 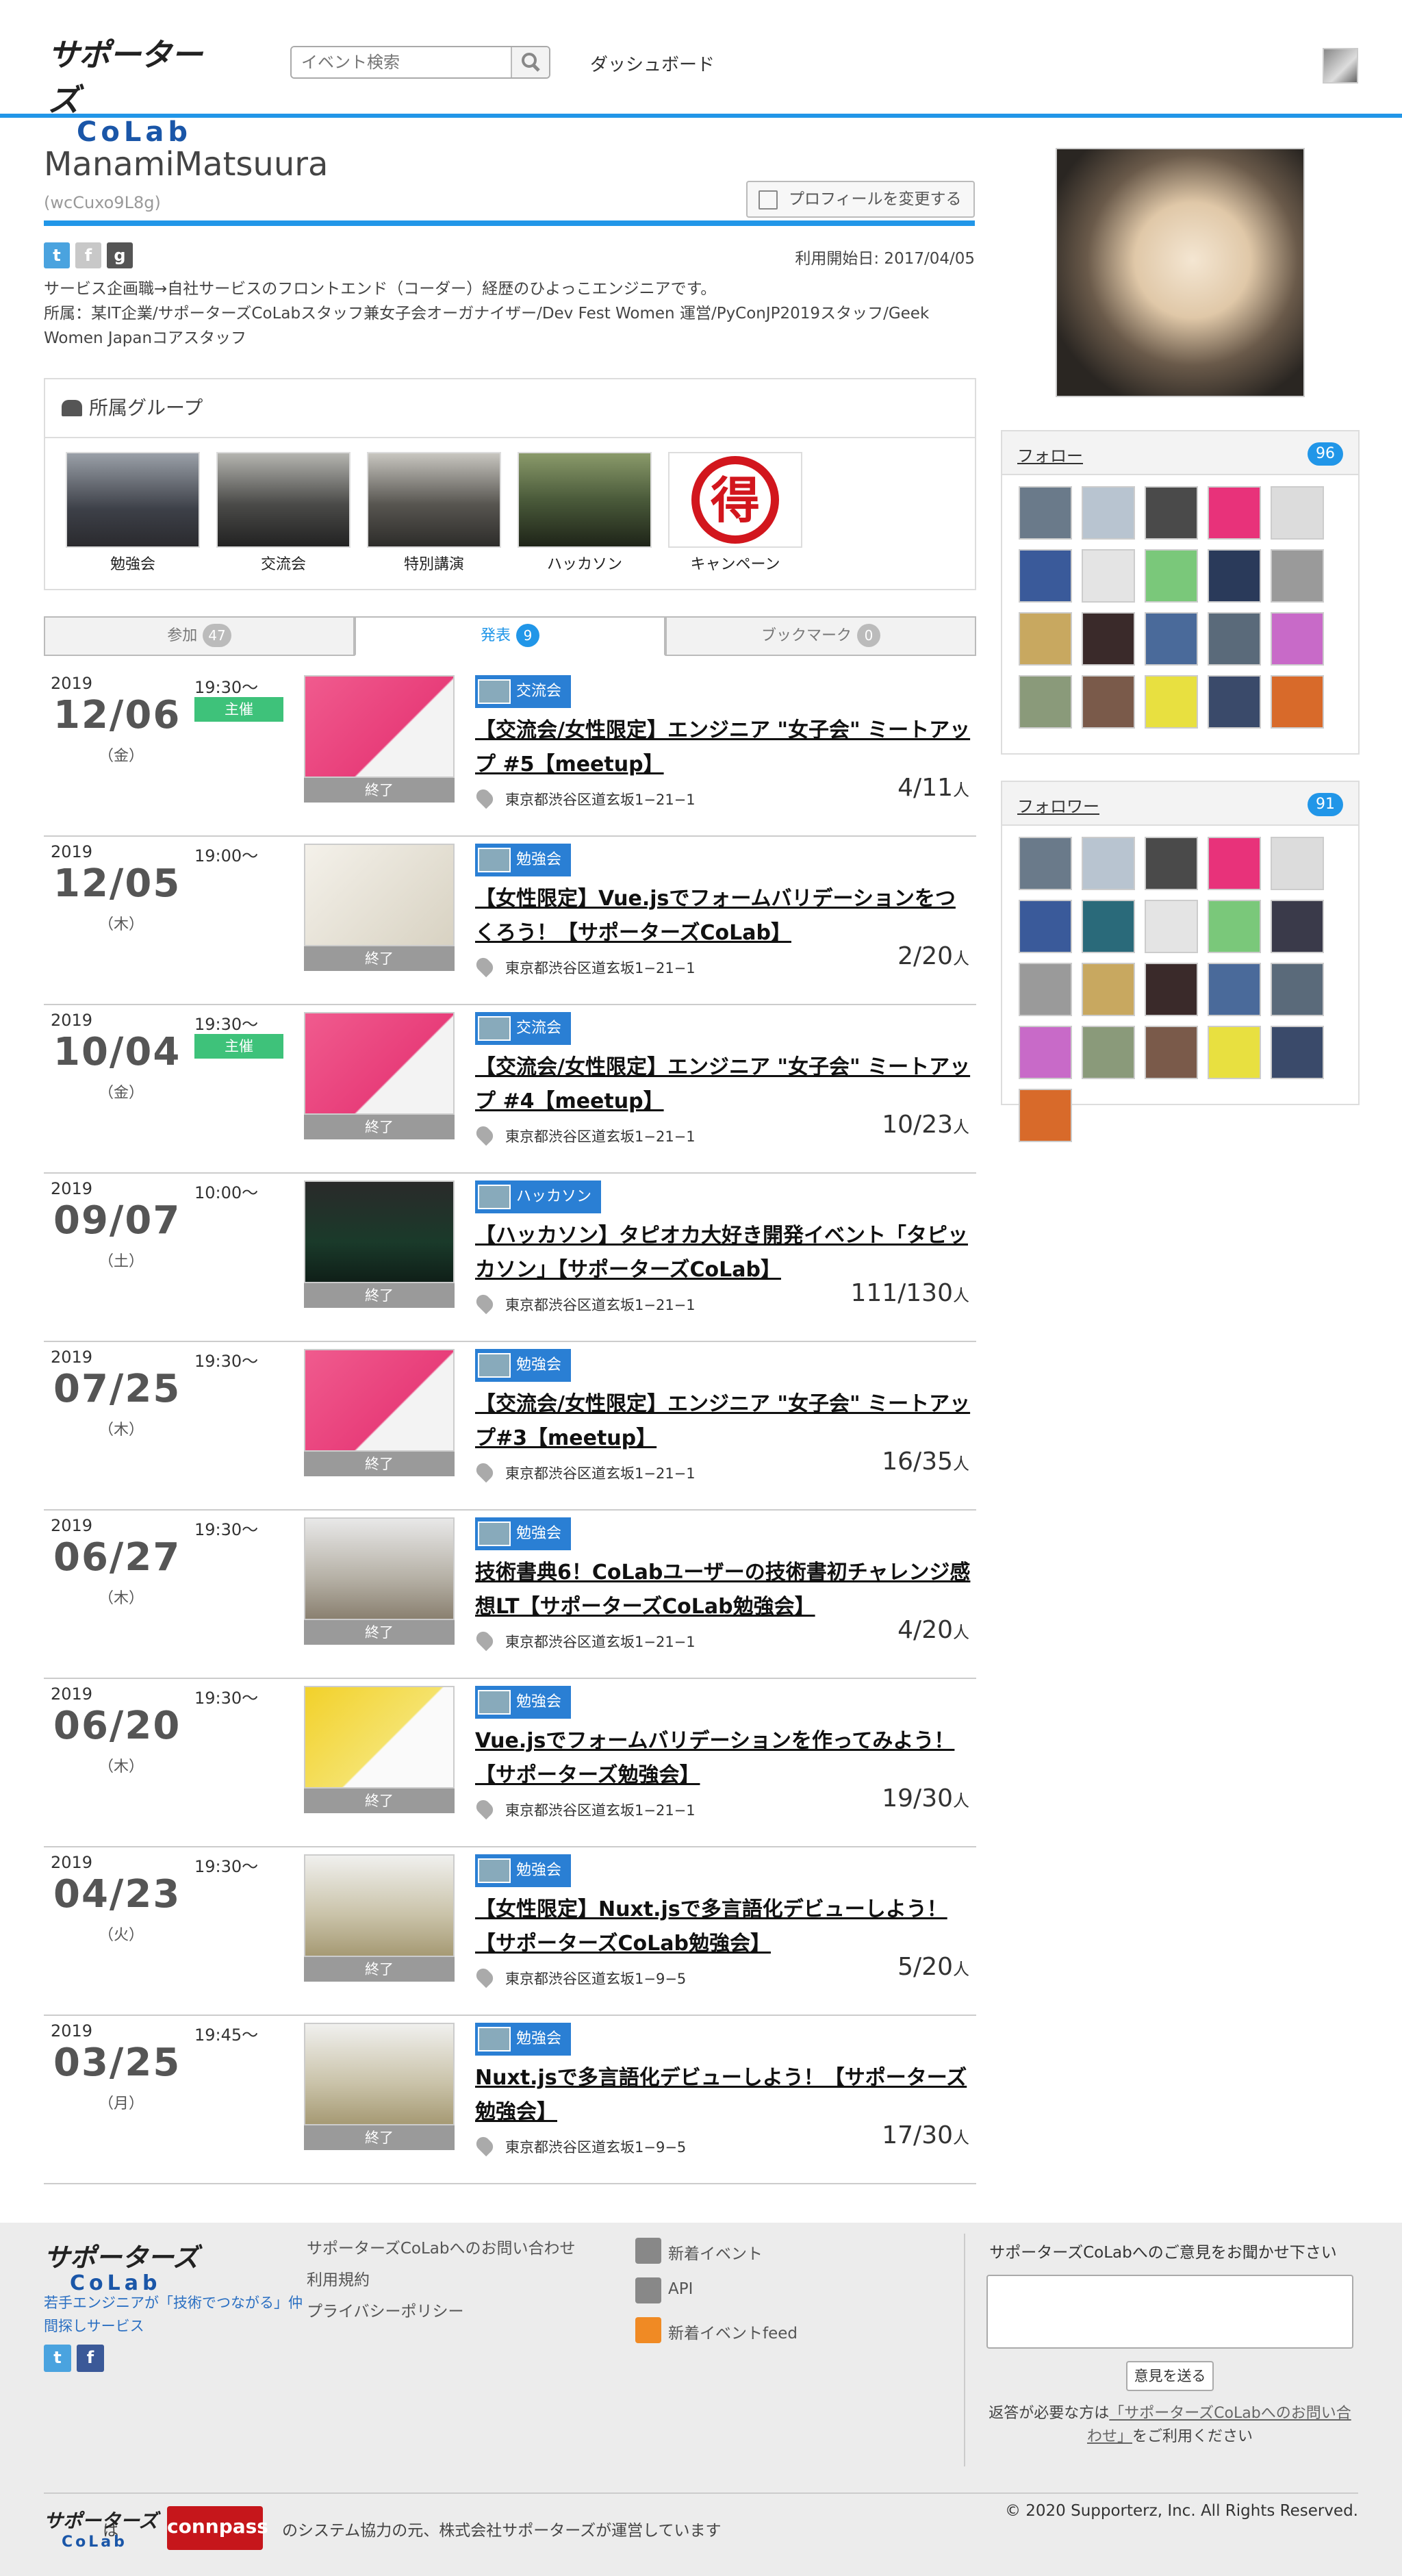 I want to click on group-item: 特別講演, so click(x=434, y=513).